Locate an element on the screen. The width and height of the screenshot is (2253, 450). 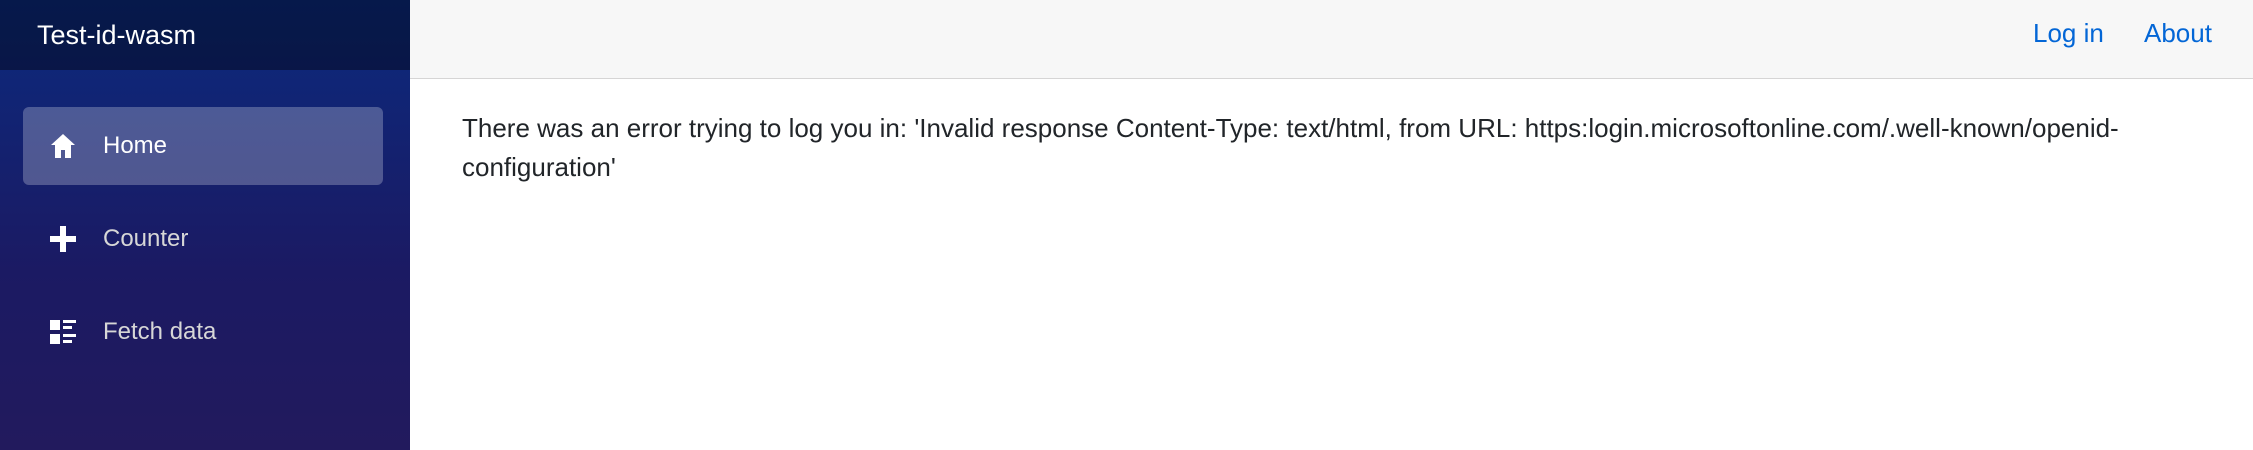
nav-menu: Home Counter Fetch data is located at coordinates (205, 239).